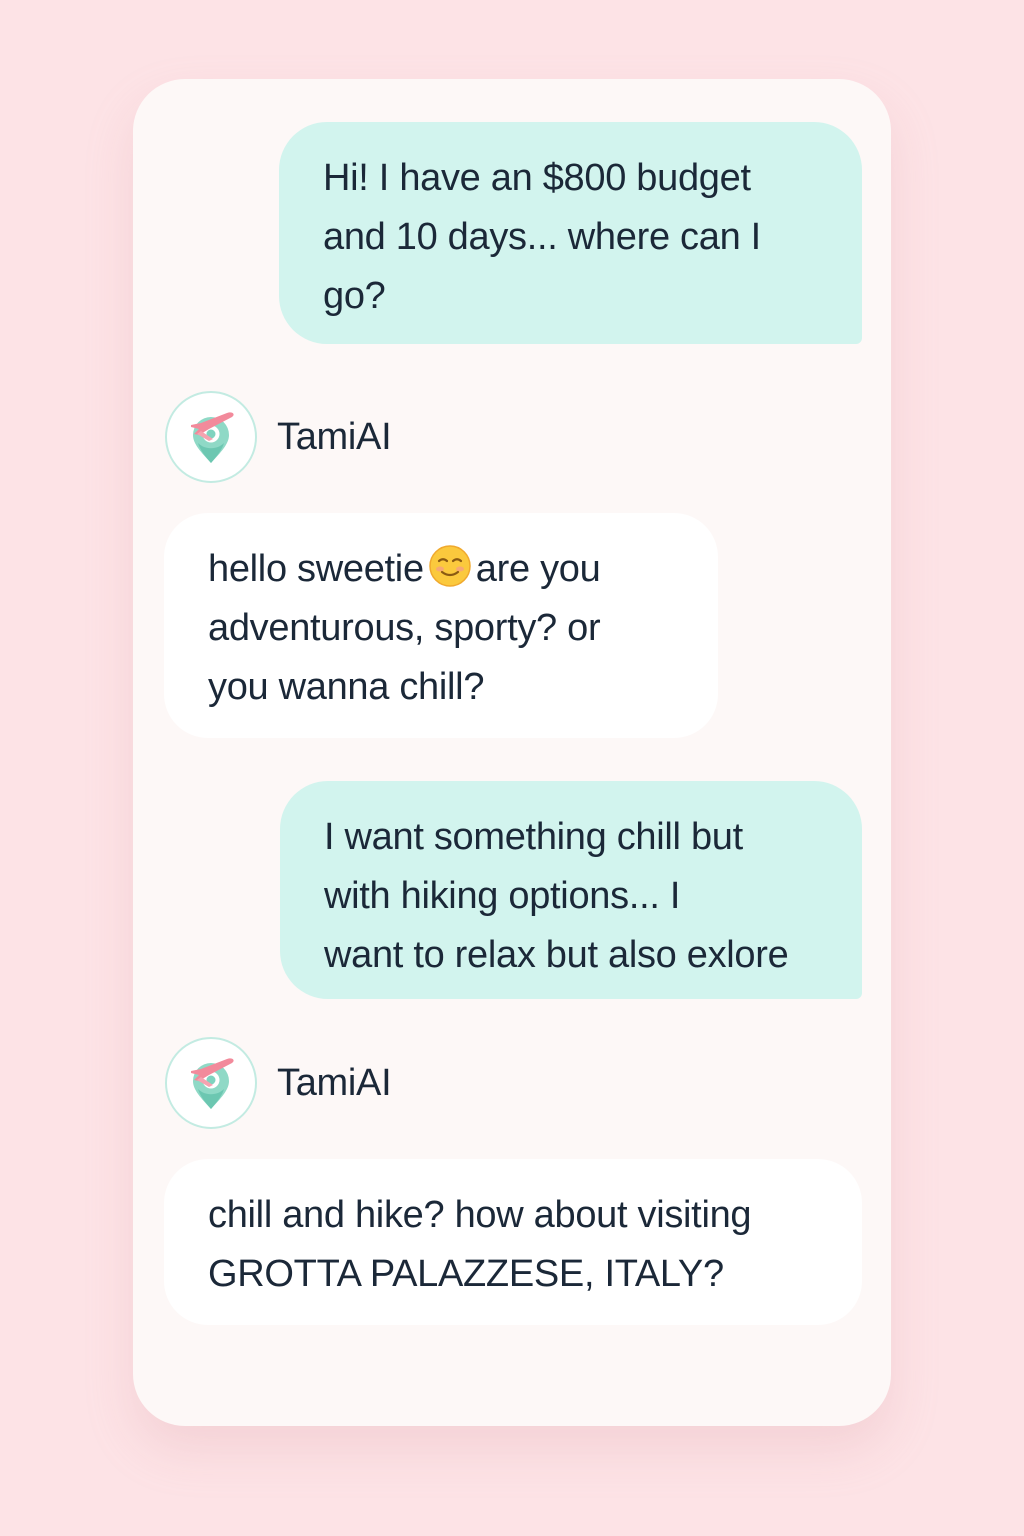 Image resolution: width=1024 pixels, height=1536 pixels. Describe the element at coordinates (537, 178) in the screenshot. I see `message-line: Hi! I have an $800 budget` at that location.